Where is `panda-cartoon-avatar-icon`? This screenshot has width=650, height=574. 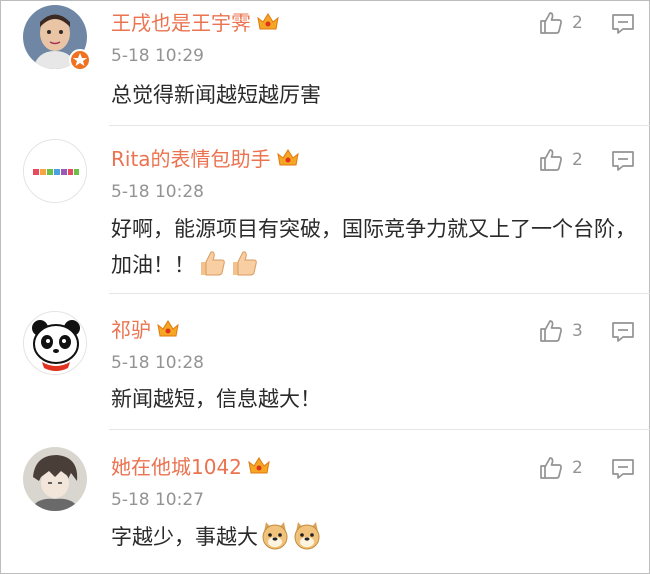
panda-cartoon-avatar-icon is located at coordinates (55, 343).